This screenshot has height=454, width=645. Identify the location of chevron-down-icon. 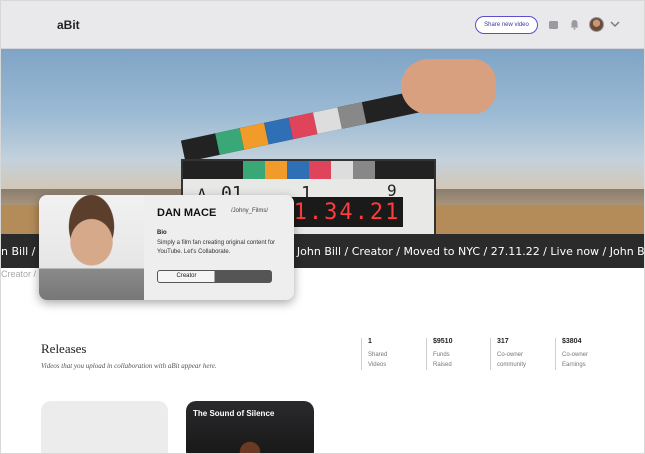
(615, 24).